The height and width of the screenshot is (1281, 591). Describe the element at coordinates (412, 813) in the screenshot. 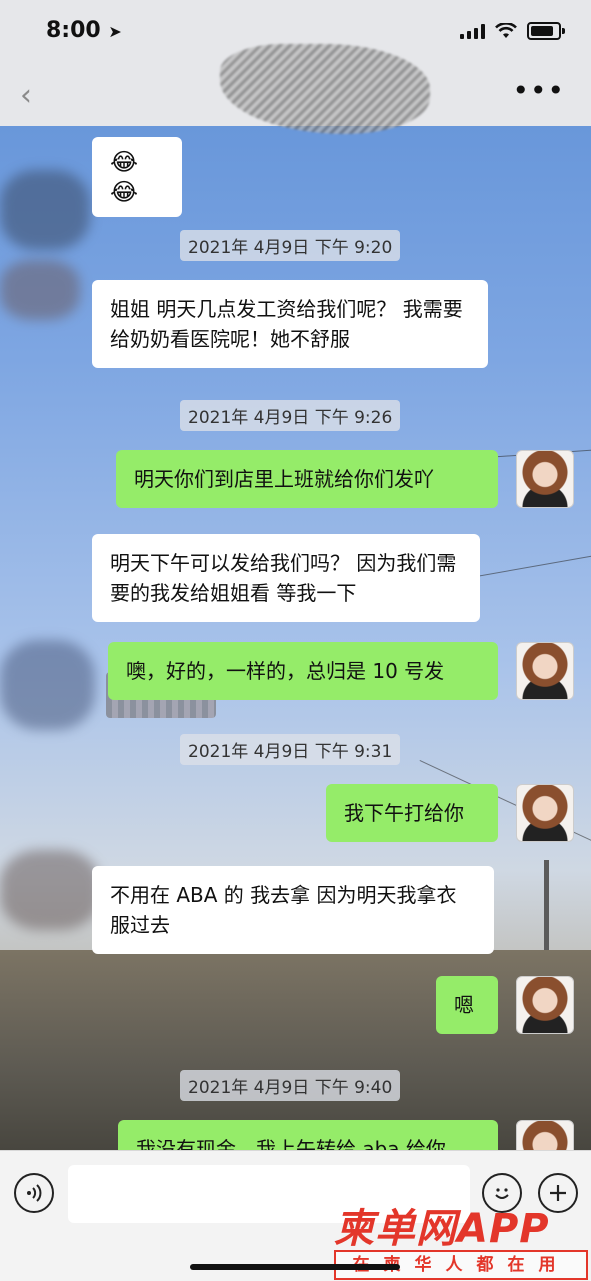

I see `outgoing-message: 我下午打给你` at that location.